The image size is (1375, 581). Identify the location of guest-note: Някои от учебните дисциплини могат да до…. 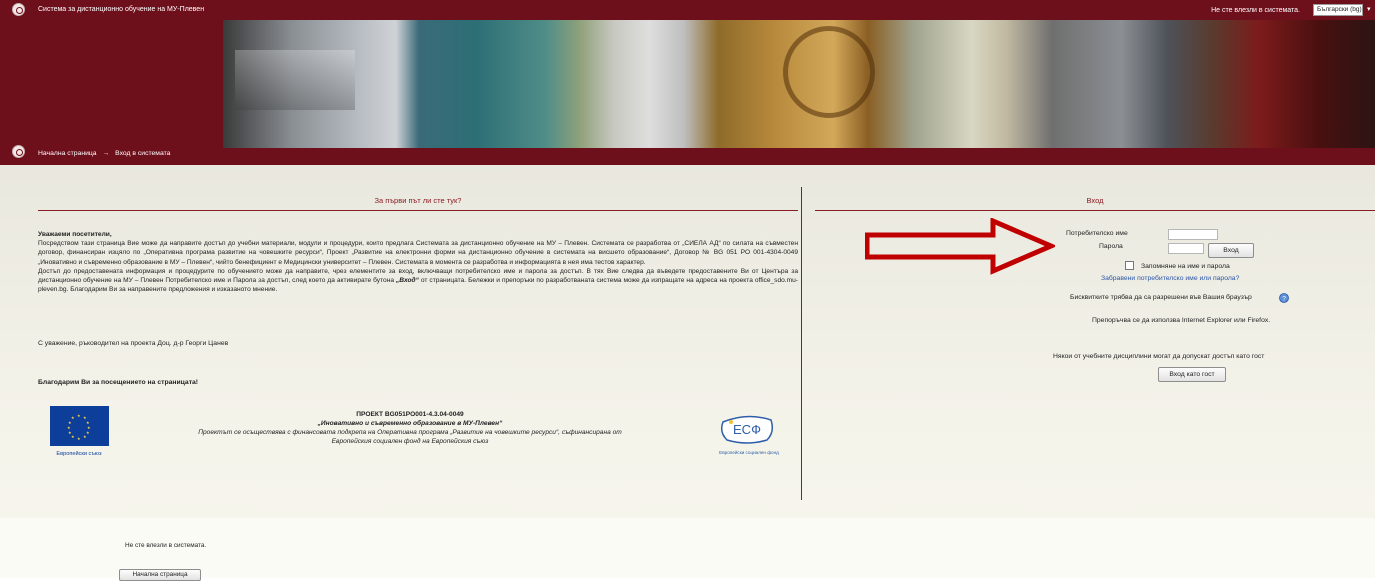
(1159, 356).